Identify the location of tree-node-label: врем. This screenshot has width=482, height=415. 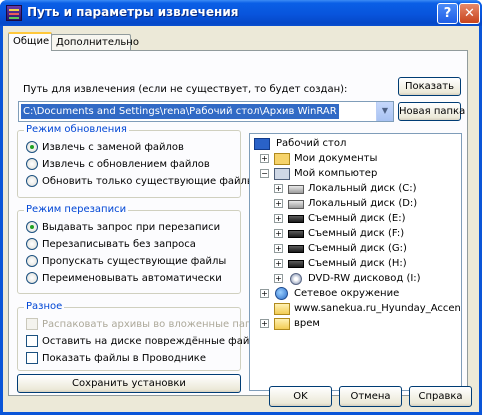
(307, 323).